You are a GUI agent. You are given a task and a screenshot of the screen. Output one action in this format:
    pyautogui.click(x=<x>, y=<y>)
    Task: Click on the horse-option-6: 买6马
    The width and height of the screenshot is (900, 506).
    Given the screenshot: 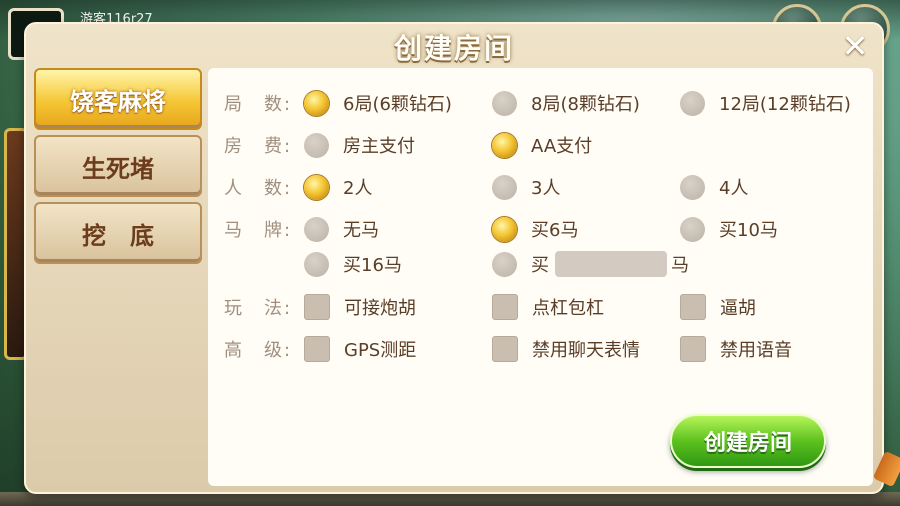 What is the action you would take?
    pyautogui.click(x=535, y=229)
    